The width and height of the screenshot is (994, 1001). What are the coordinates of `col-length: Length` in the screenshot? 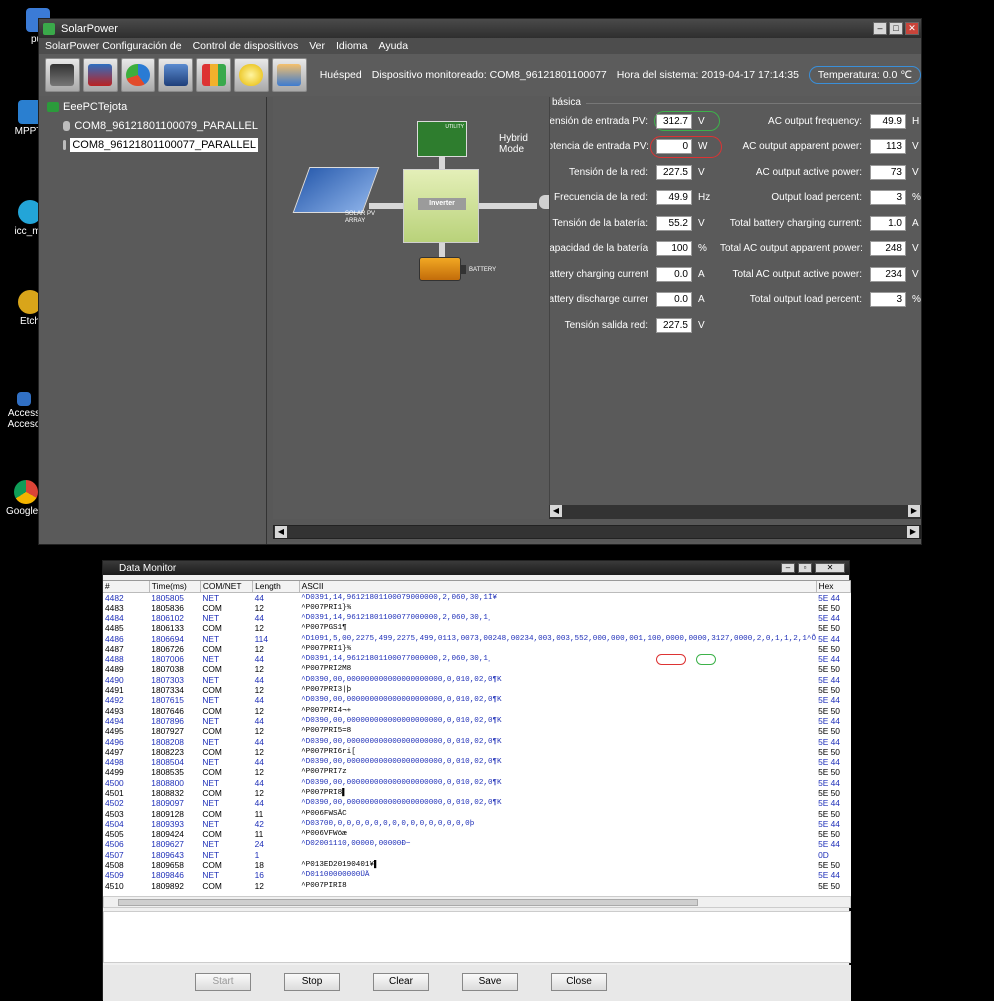 It's located at (276, 587).